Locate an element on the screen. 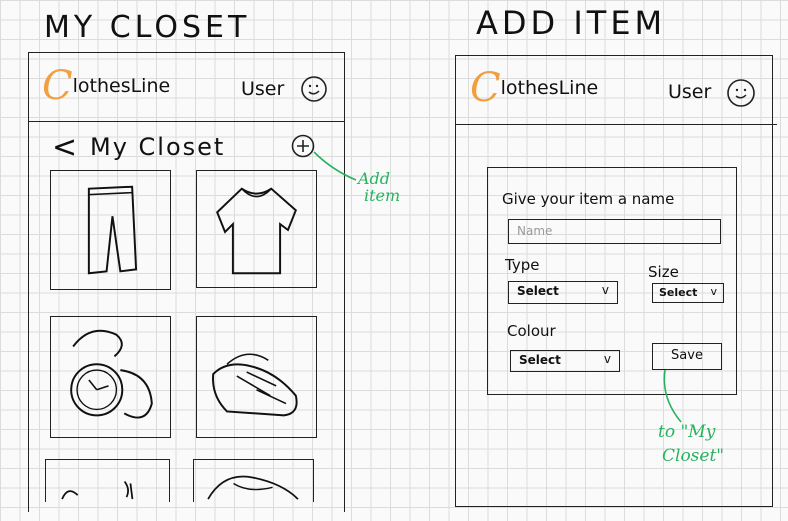 The height and width of the screenshot is (521, 788). add-item-header-divider is located at coordinates (616, 124).